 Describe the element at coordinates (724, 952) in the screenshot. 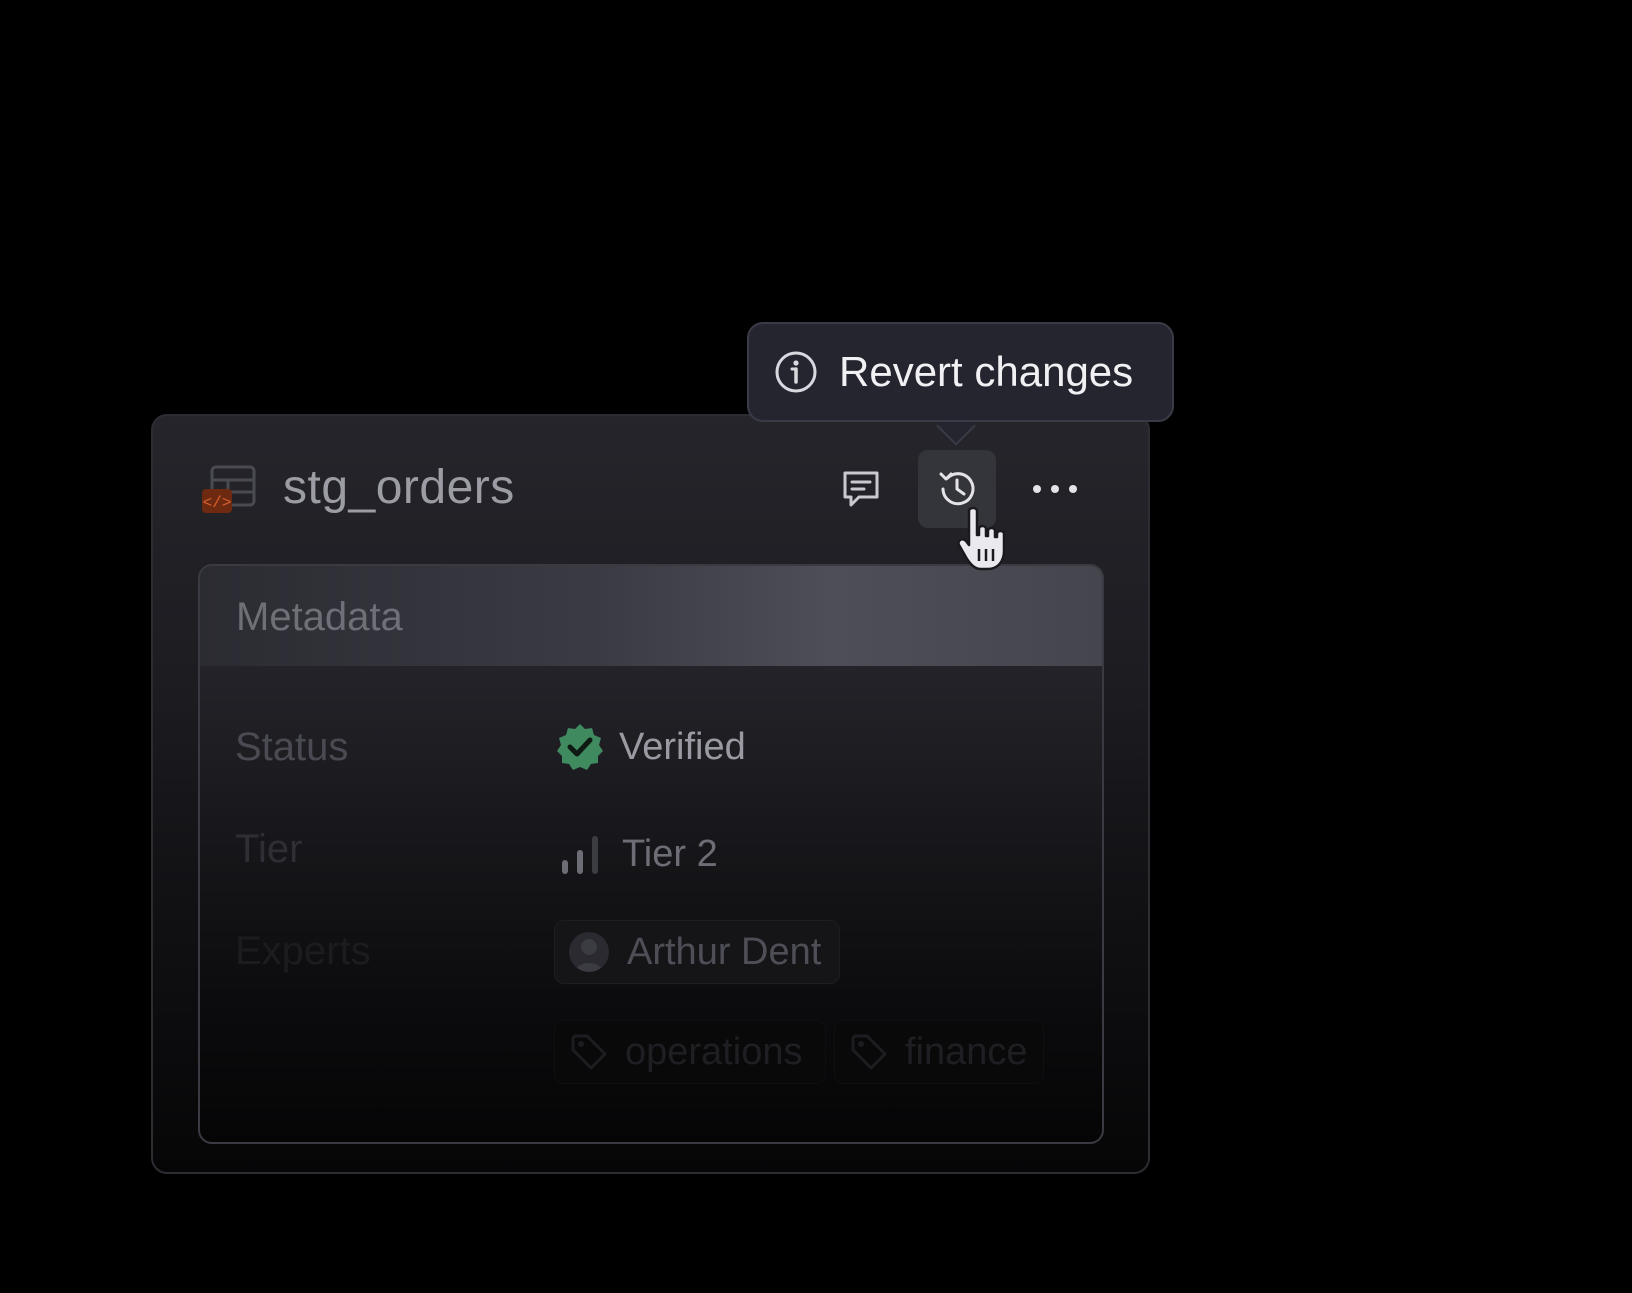

I see `expert-name: Arthur Dent` at that location.